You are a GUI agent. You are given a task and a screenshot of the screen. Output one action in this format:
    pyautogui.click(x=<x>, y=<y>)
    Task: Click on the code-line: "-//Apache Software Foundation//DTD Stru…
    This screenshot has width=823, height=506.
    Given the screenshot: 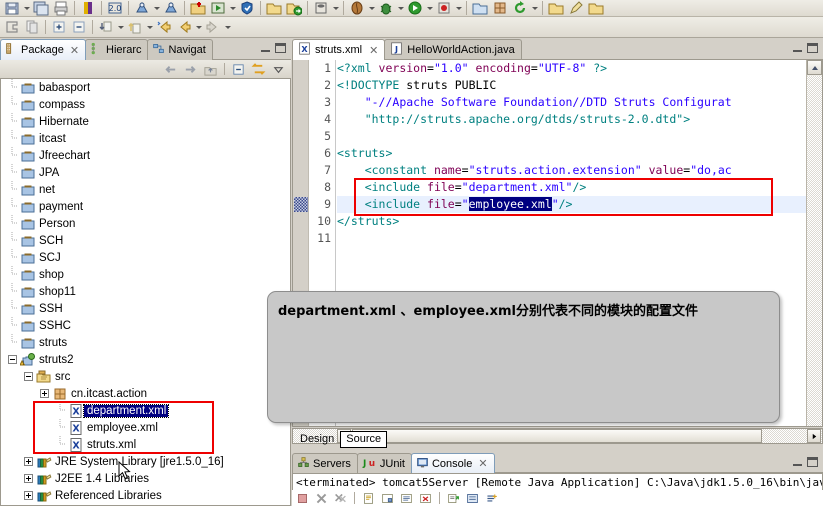 What is the action you would take?
    pyautogui.click(x=571, y=102)
    